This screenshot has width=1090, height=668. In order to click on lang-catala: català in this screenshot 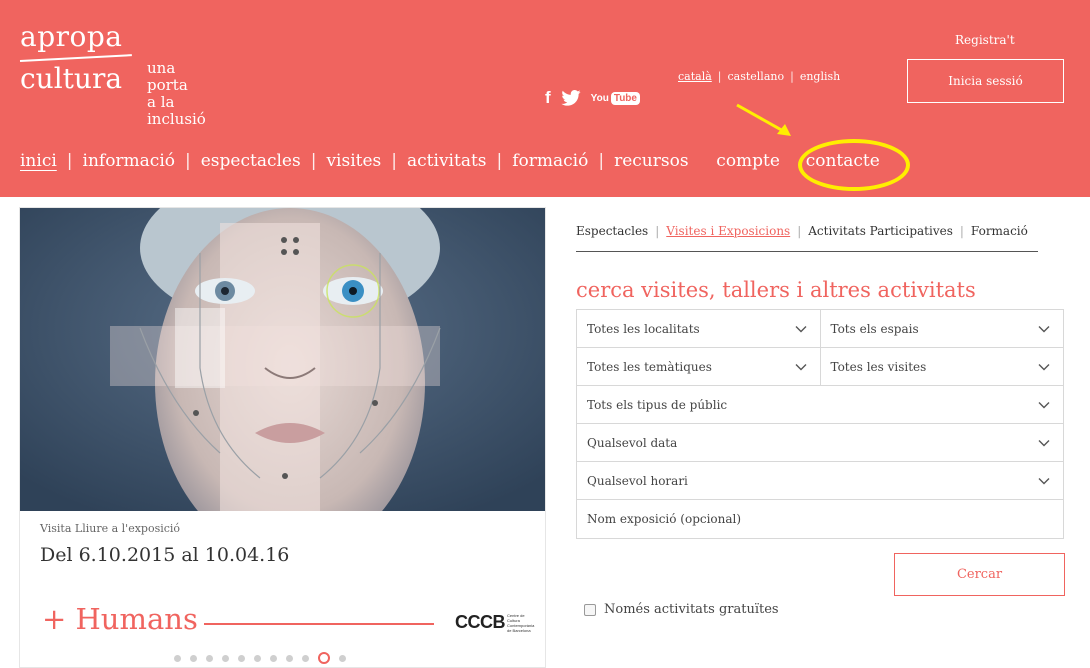, I will do `click(695, 76)`.